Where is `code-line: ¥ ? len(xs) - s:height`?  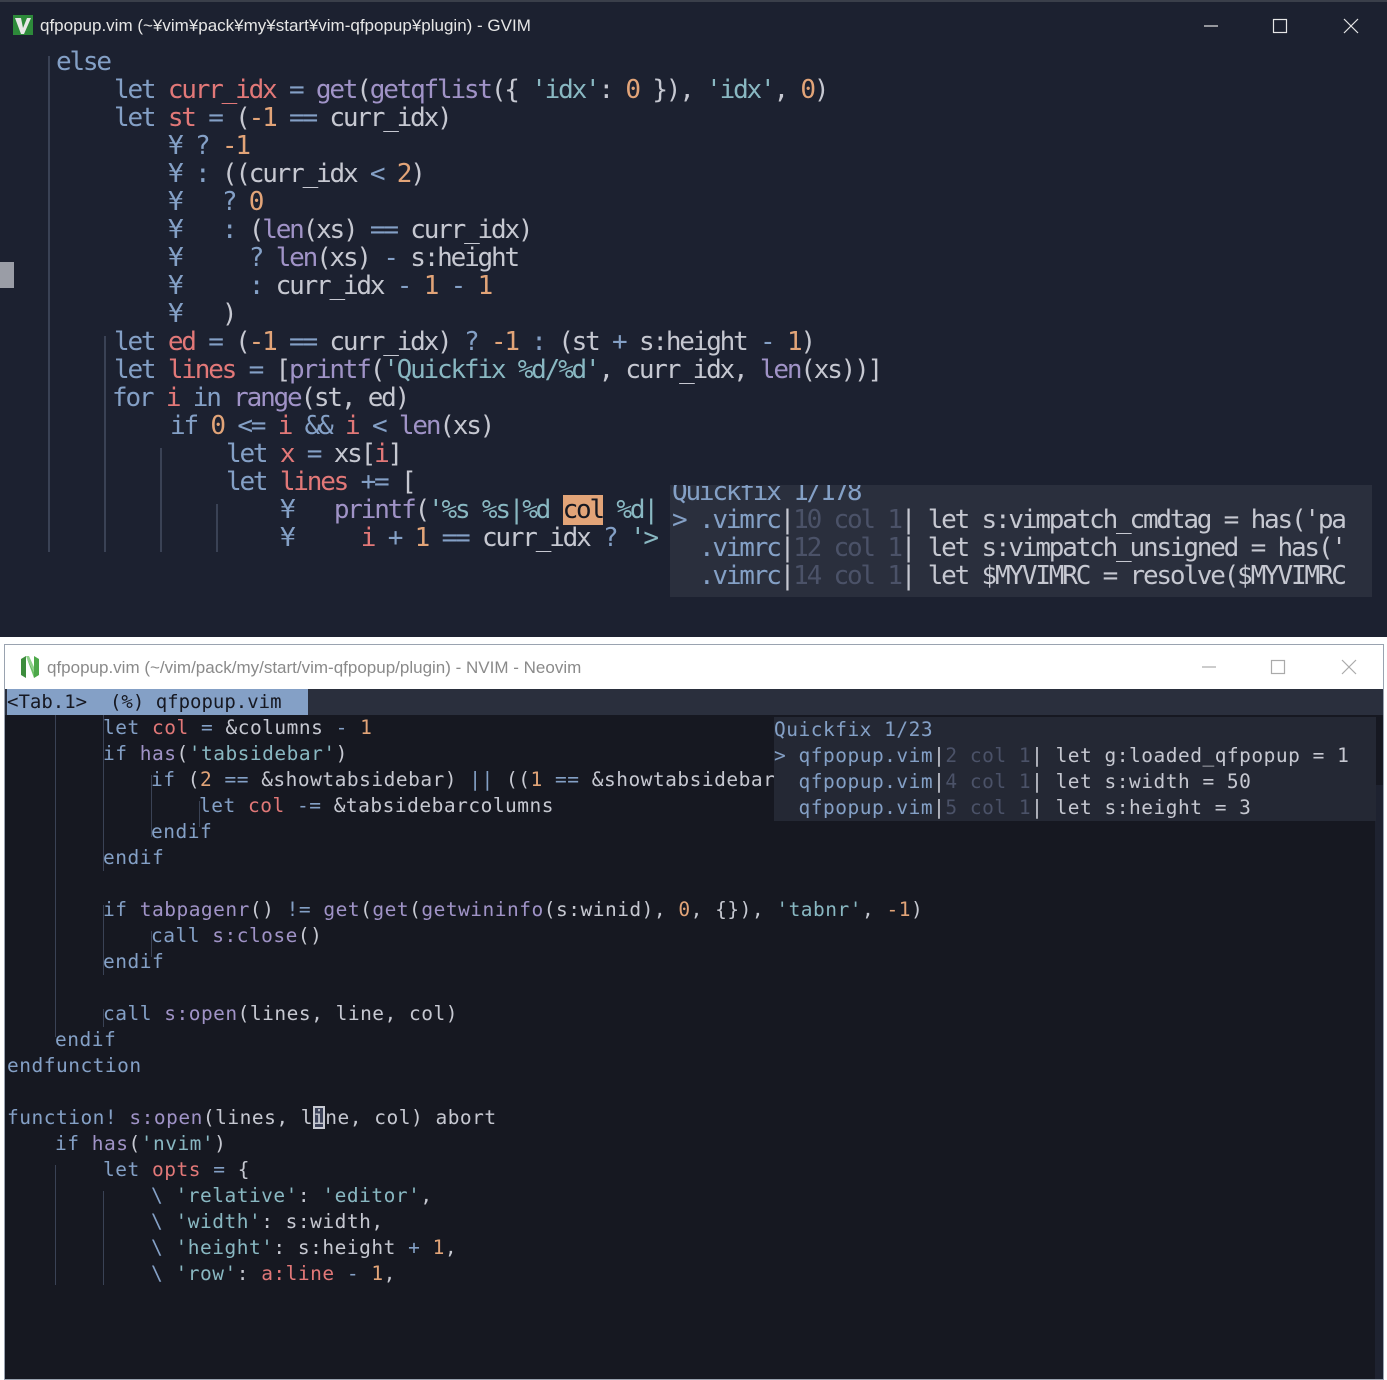
code-line: ¥ ? len(xs) - s:height is located at coordinates (344, 258).